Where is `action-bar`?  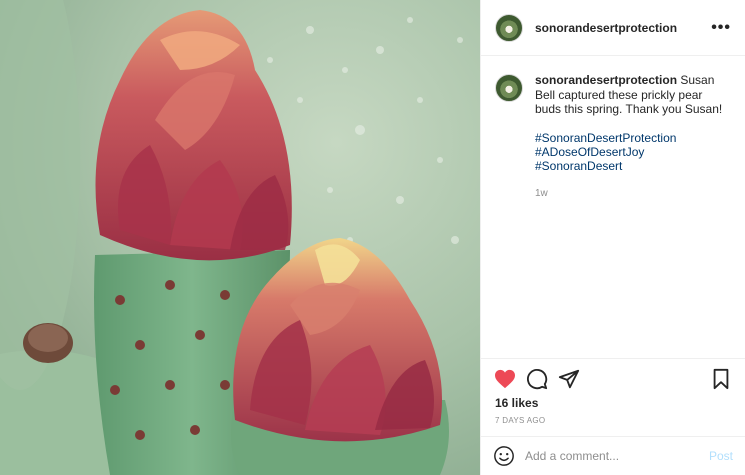
action-bar is located at coordinates (613, 379).